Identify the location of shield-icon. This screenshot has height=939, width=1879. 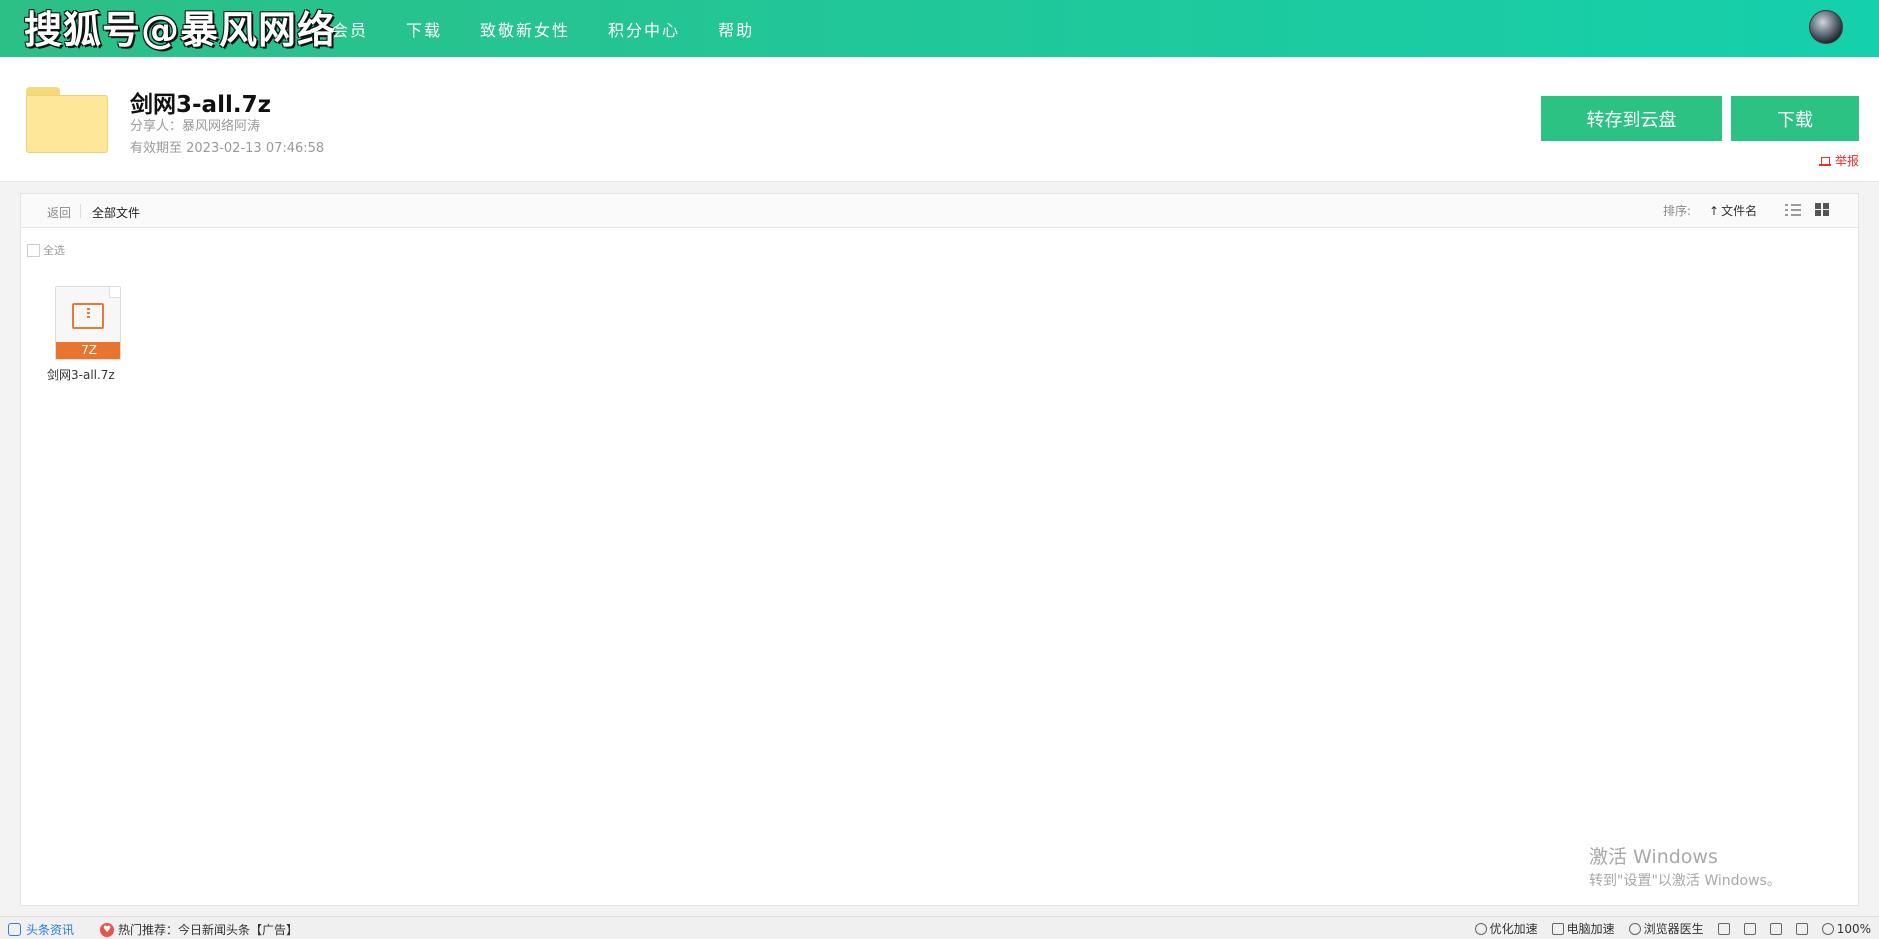
(1634, 928).